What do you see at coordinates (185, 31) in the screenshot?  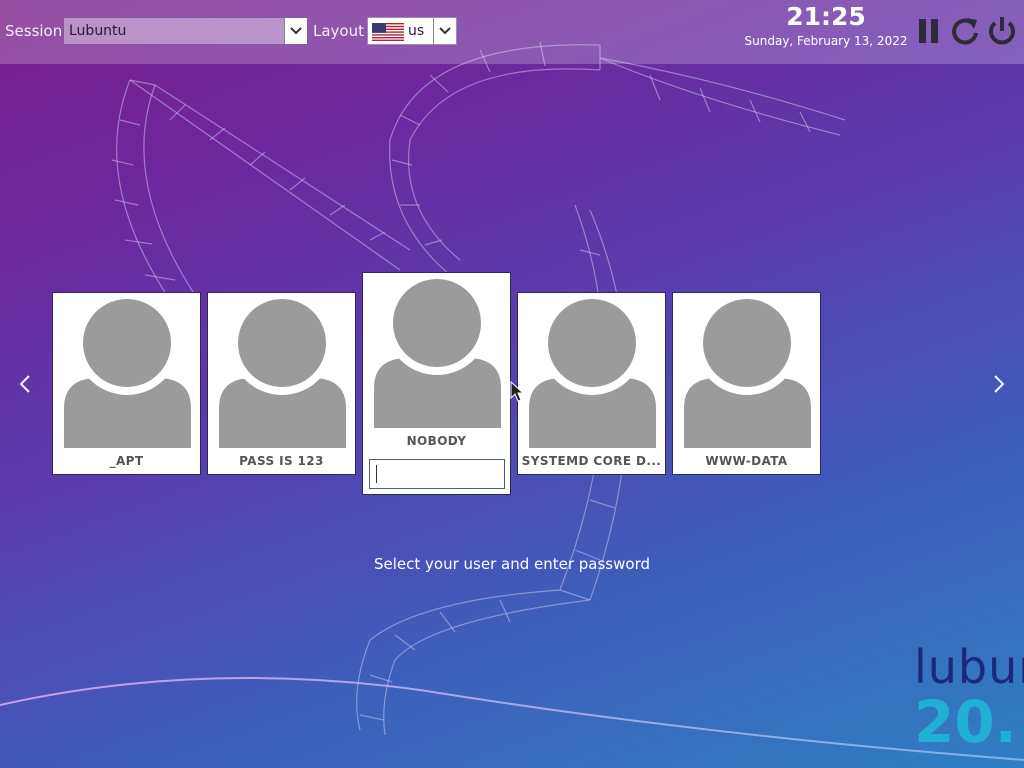 I see `session-select: Lubuntu` at bounding box center [185, 31].